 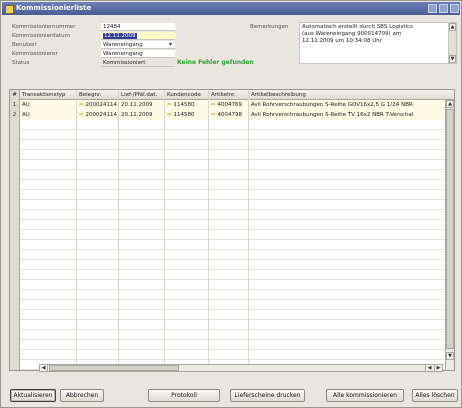 What do you see at coordinates (452, 43) in the screenshot?
I see `remarks-scrollbar: ▲ ▼` at bounding box center [452, 43].